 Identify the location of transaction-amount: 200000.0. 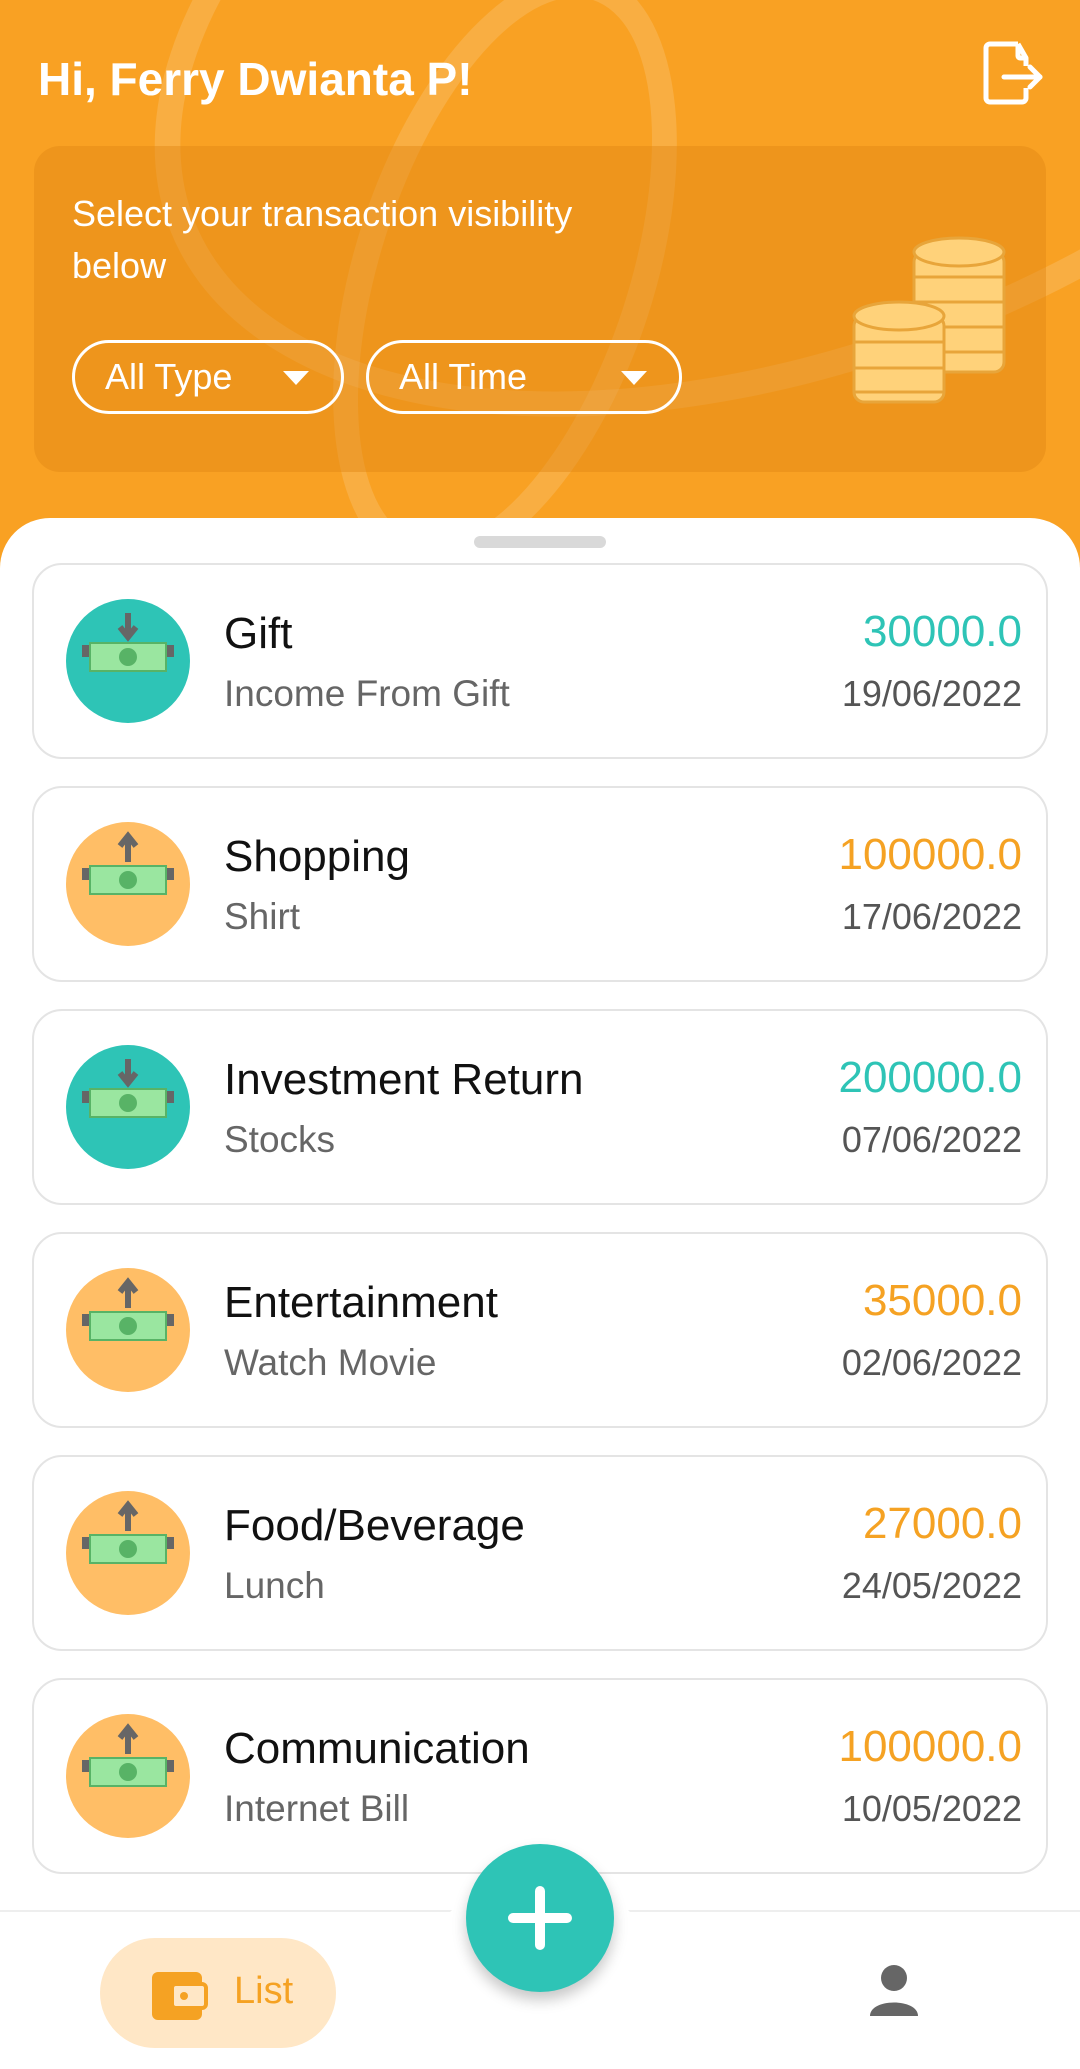
(930, 1077).